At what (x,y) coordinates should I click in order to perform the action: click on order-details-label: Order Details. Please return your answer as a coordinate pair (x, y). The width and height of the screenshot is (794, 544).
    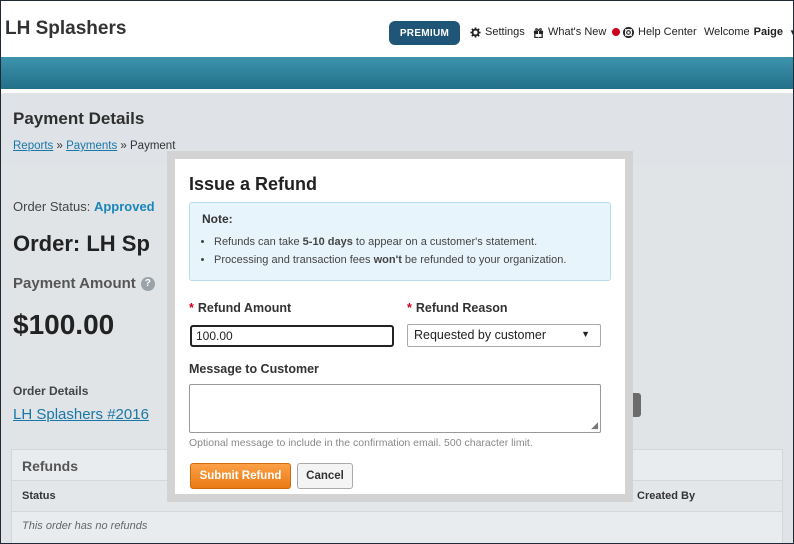
    Looking at the image, I should click on (51, 391).